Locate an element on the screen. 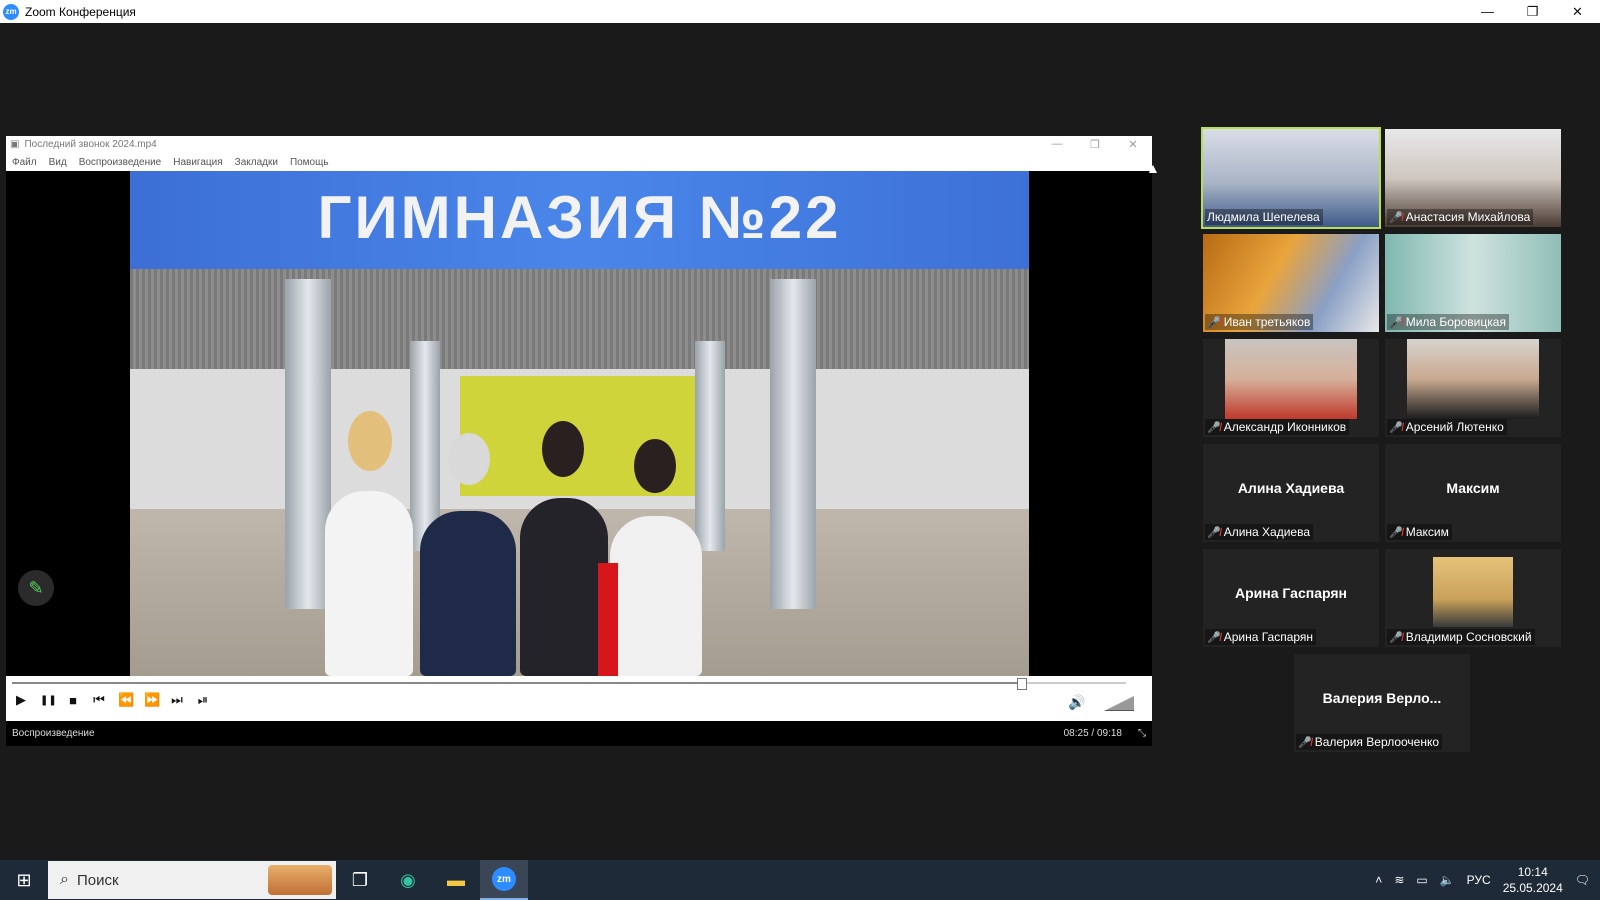 Image resolution: width=1600 pixels, height=900 pixels. menu-help: Помощь is located at coordinates (309, 162).